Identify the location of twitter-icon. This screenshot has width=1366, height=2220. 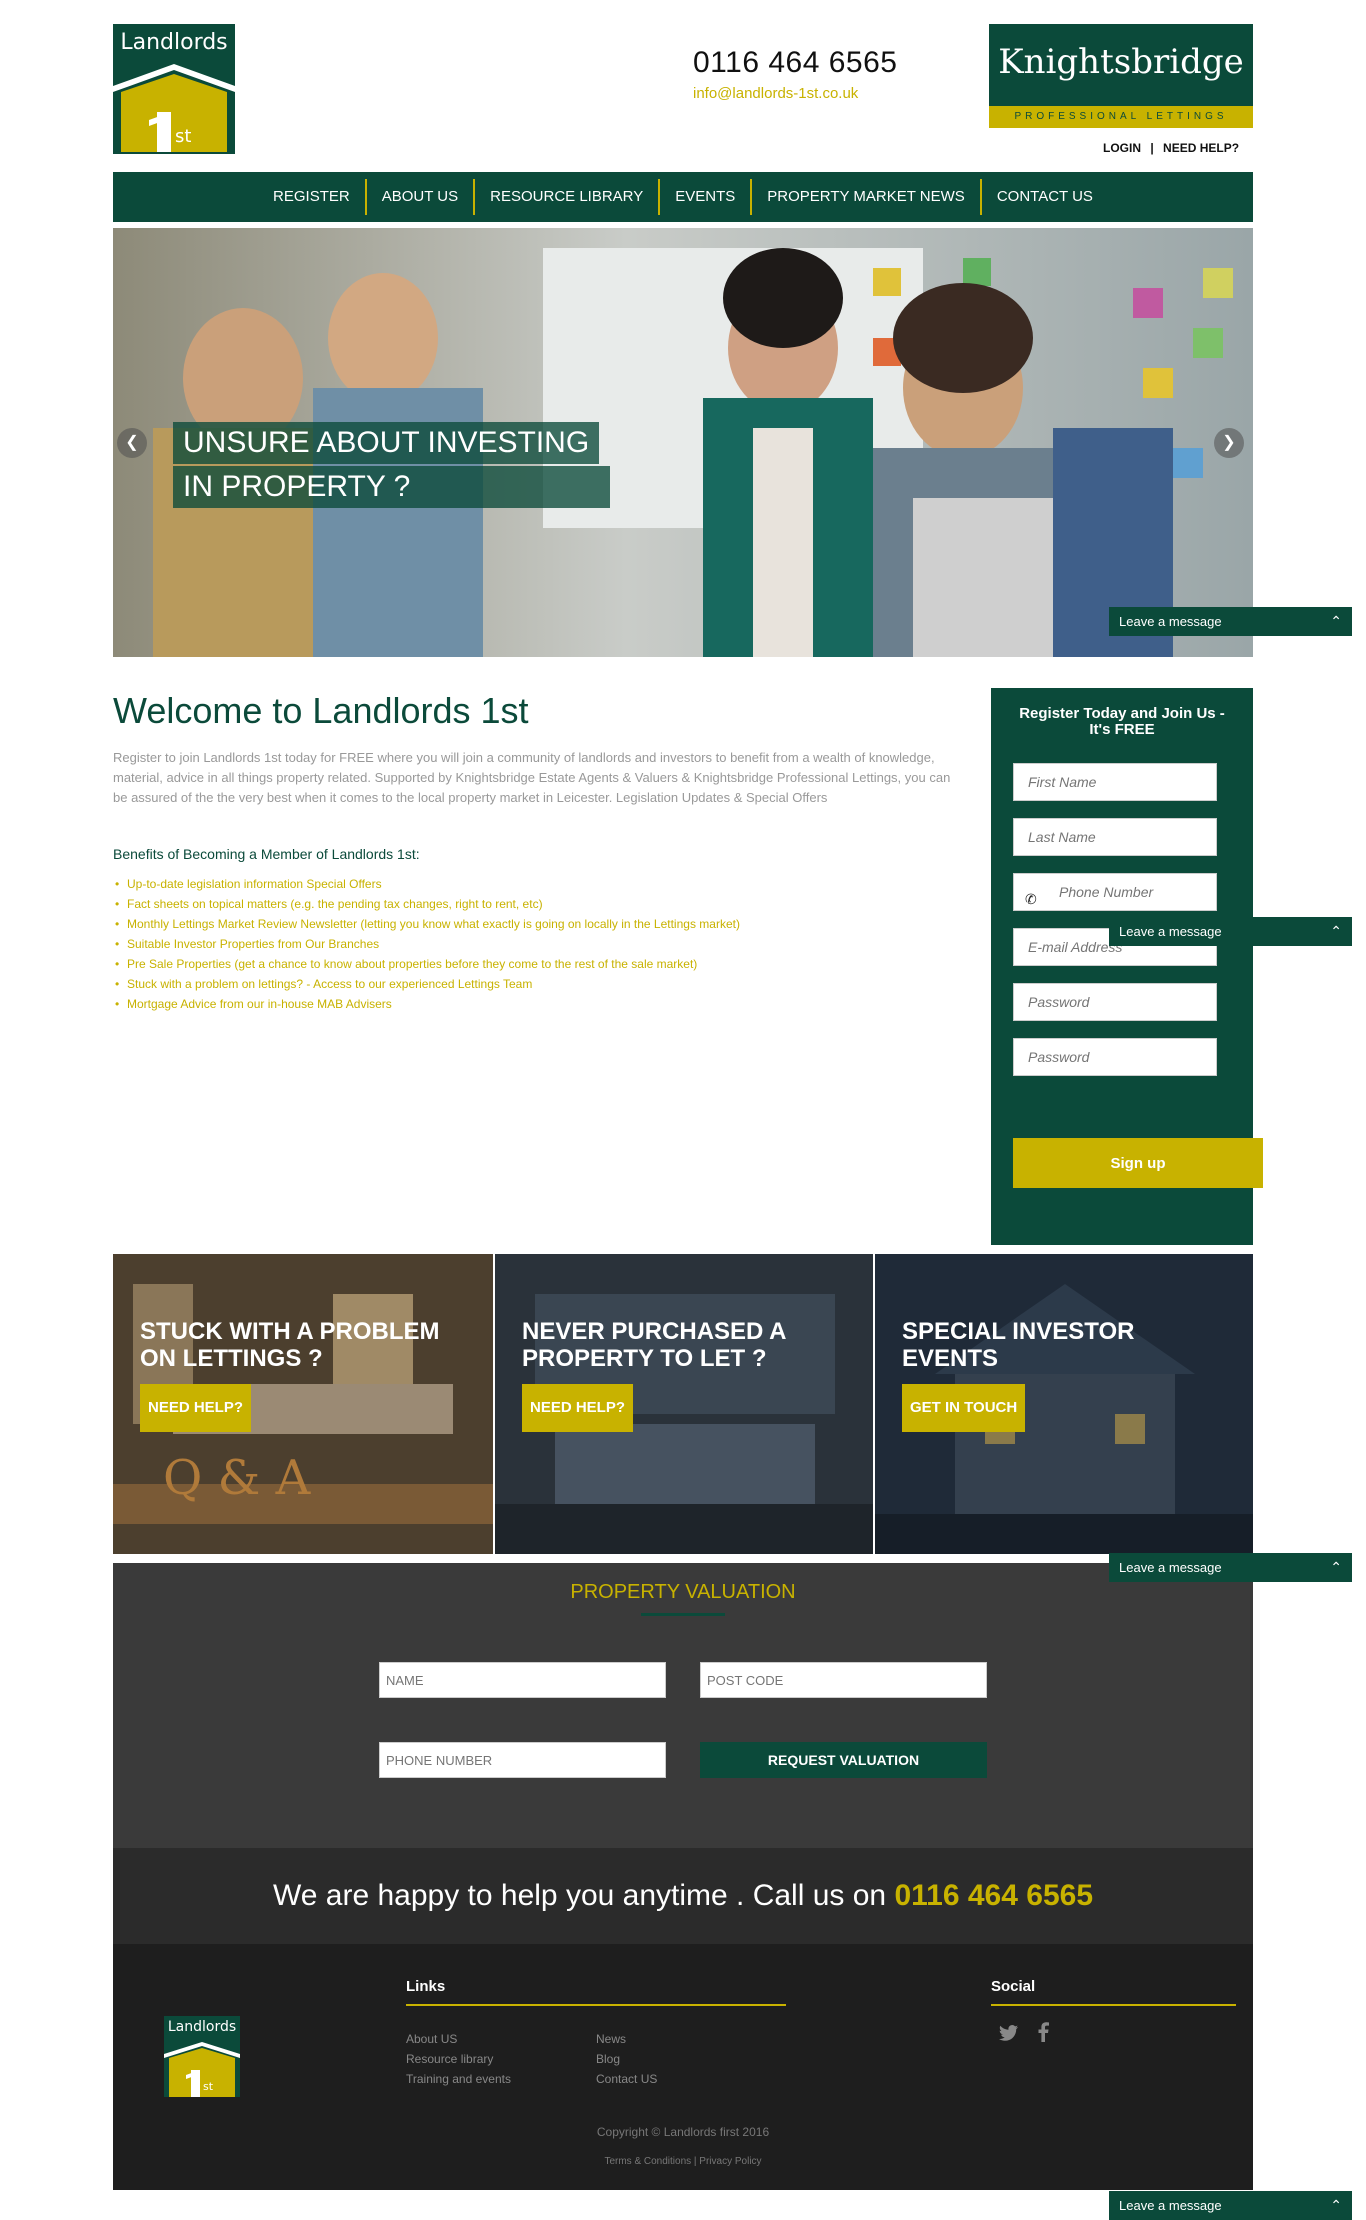
(1009, 2035).